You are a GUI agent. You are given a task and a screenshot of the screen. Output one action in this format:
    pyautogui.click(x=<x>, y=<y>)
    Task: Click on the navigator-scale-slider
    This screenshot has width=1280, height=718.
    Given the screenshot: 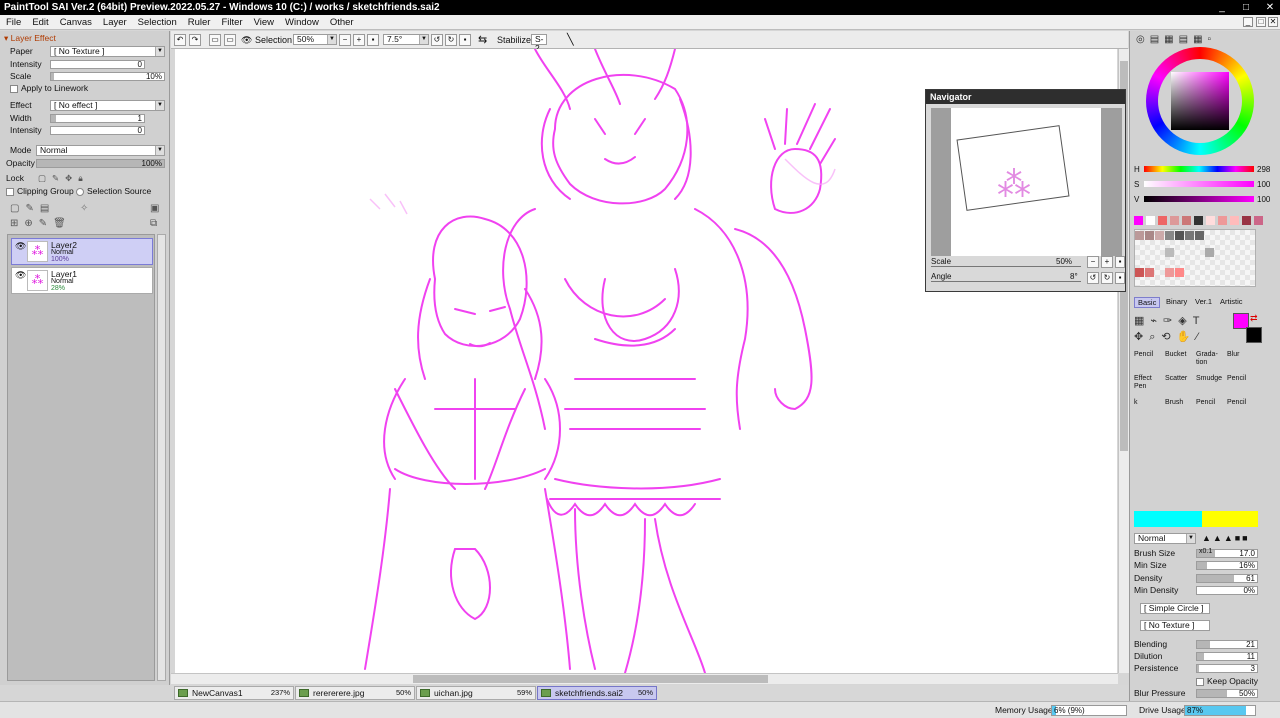 What is the action you would take?
    pyautogui.click(x=1006, y=266)
    